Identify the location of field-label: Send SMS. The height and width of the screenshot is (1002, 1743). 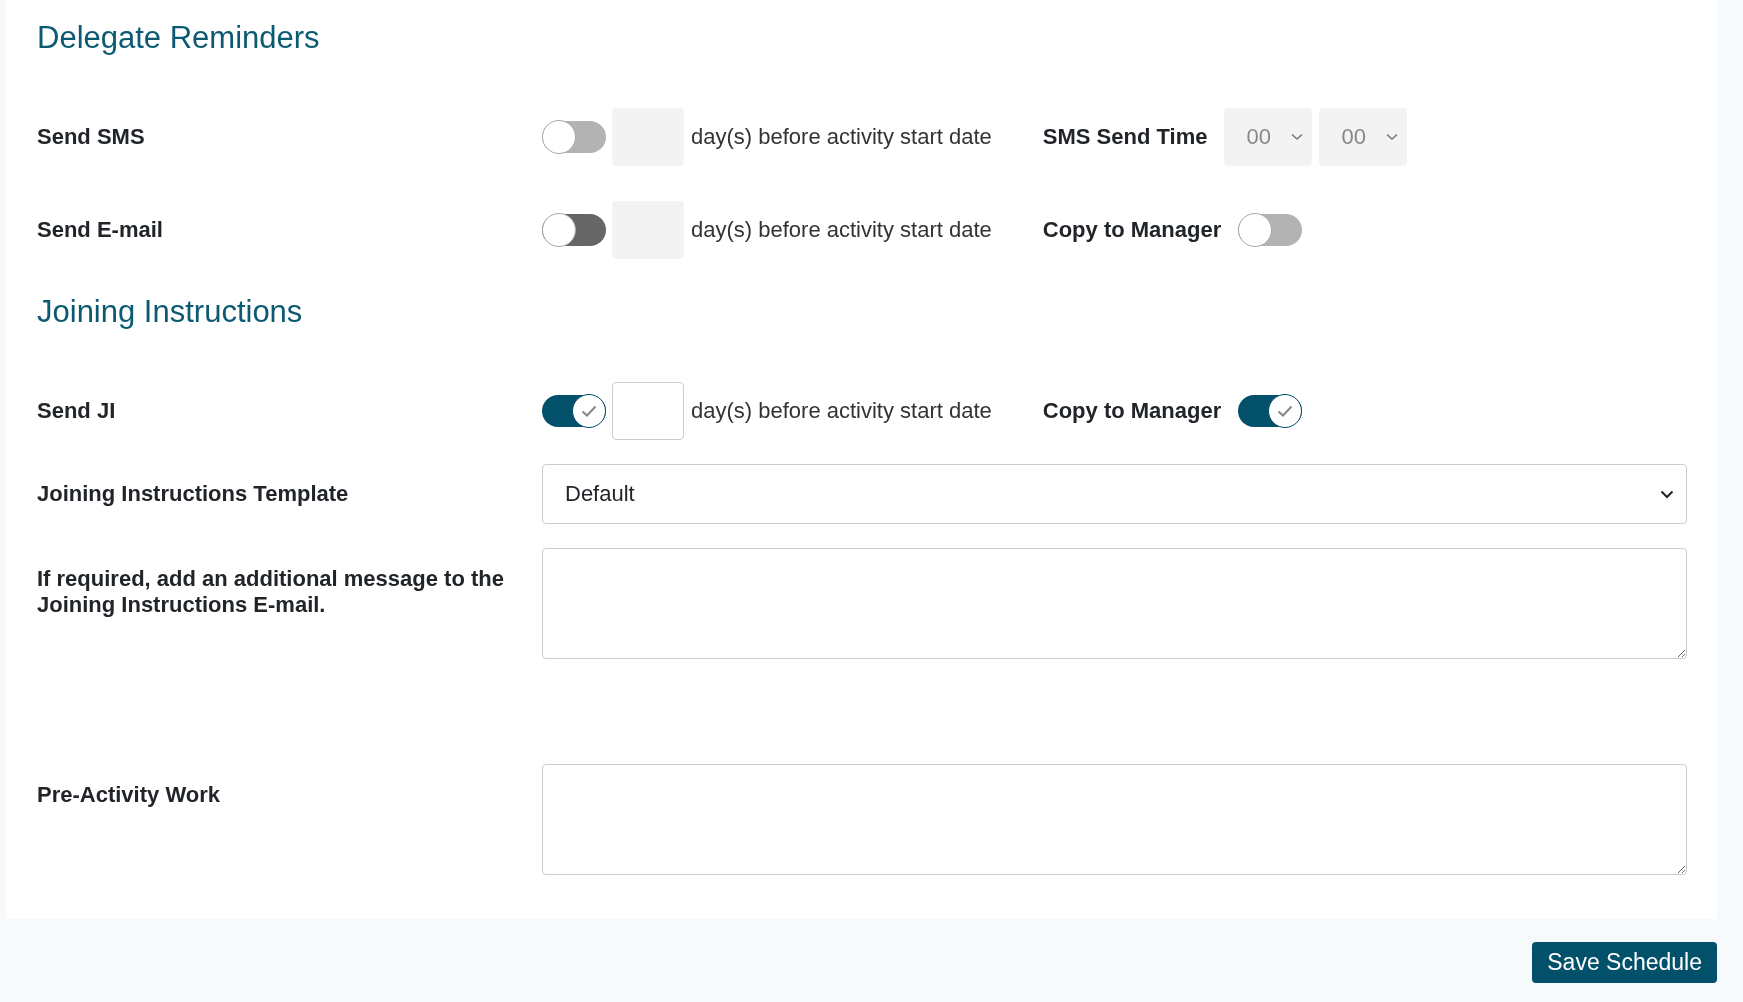
(91, 137).